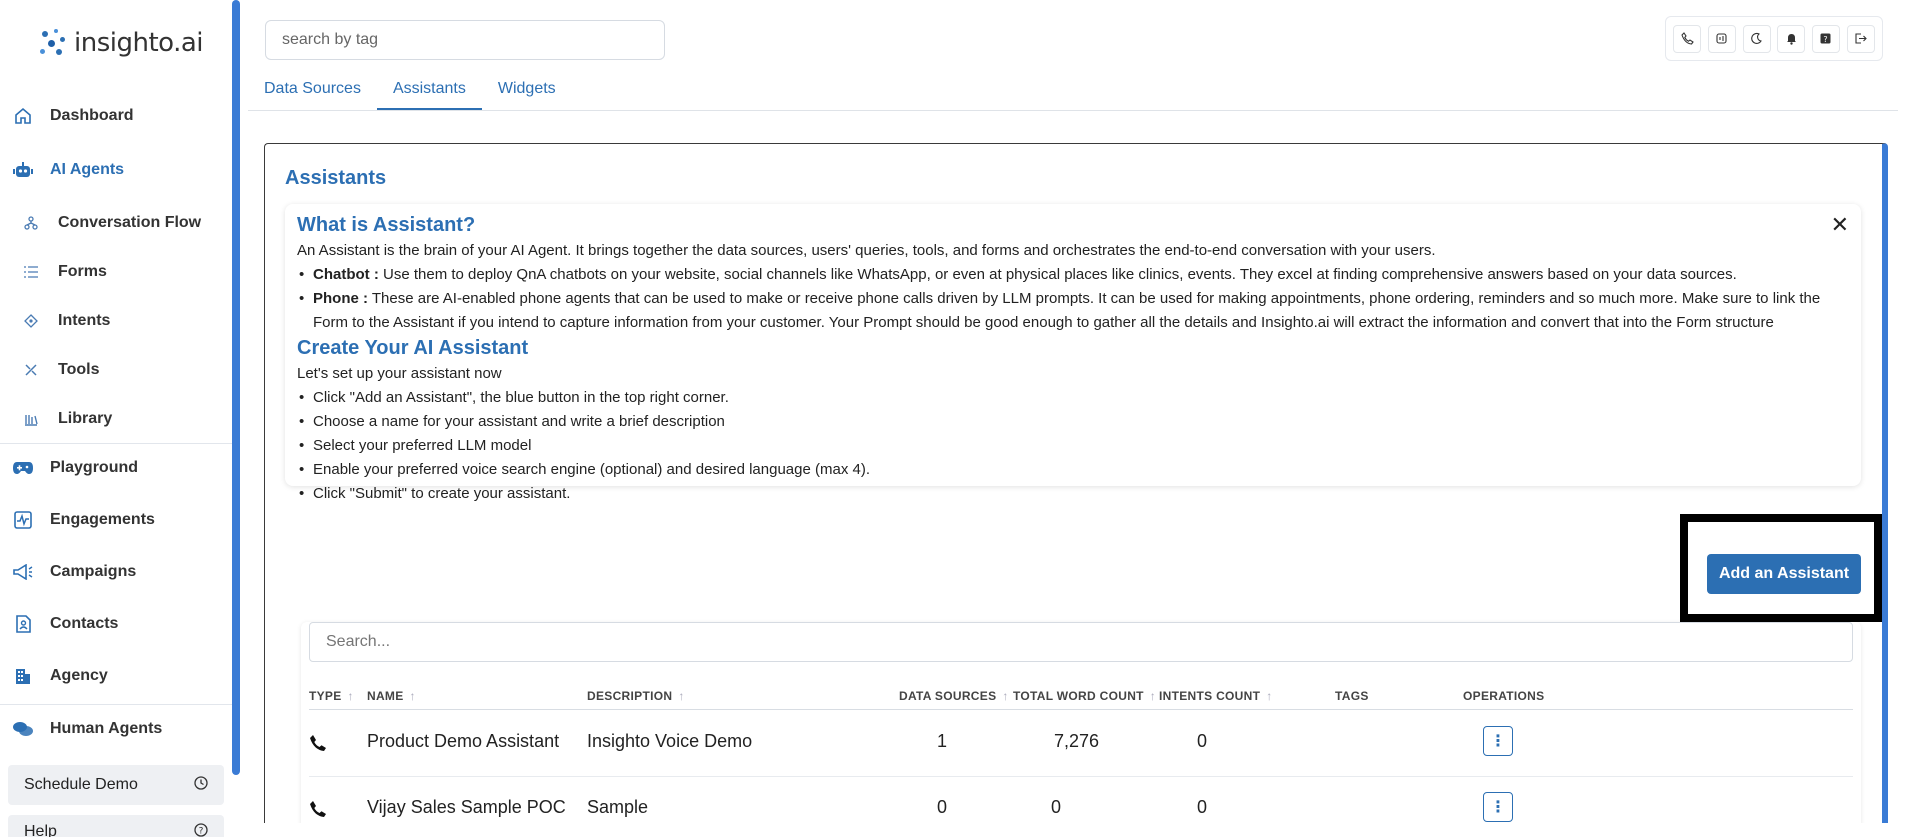 This screenshot has width=1906, height=837. Describe the element at coordinates (116, 272) in the screenshot. I see `sidebar-item-forms: Forms` at that location.